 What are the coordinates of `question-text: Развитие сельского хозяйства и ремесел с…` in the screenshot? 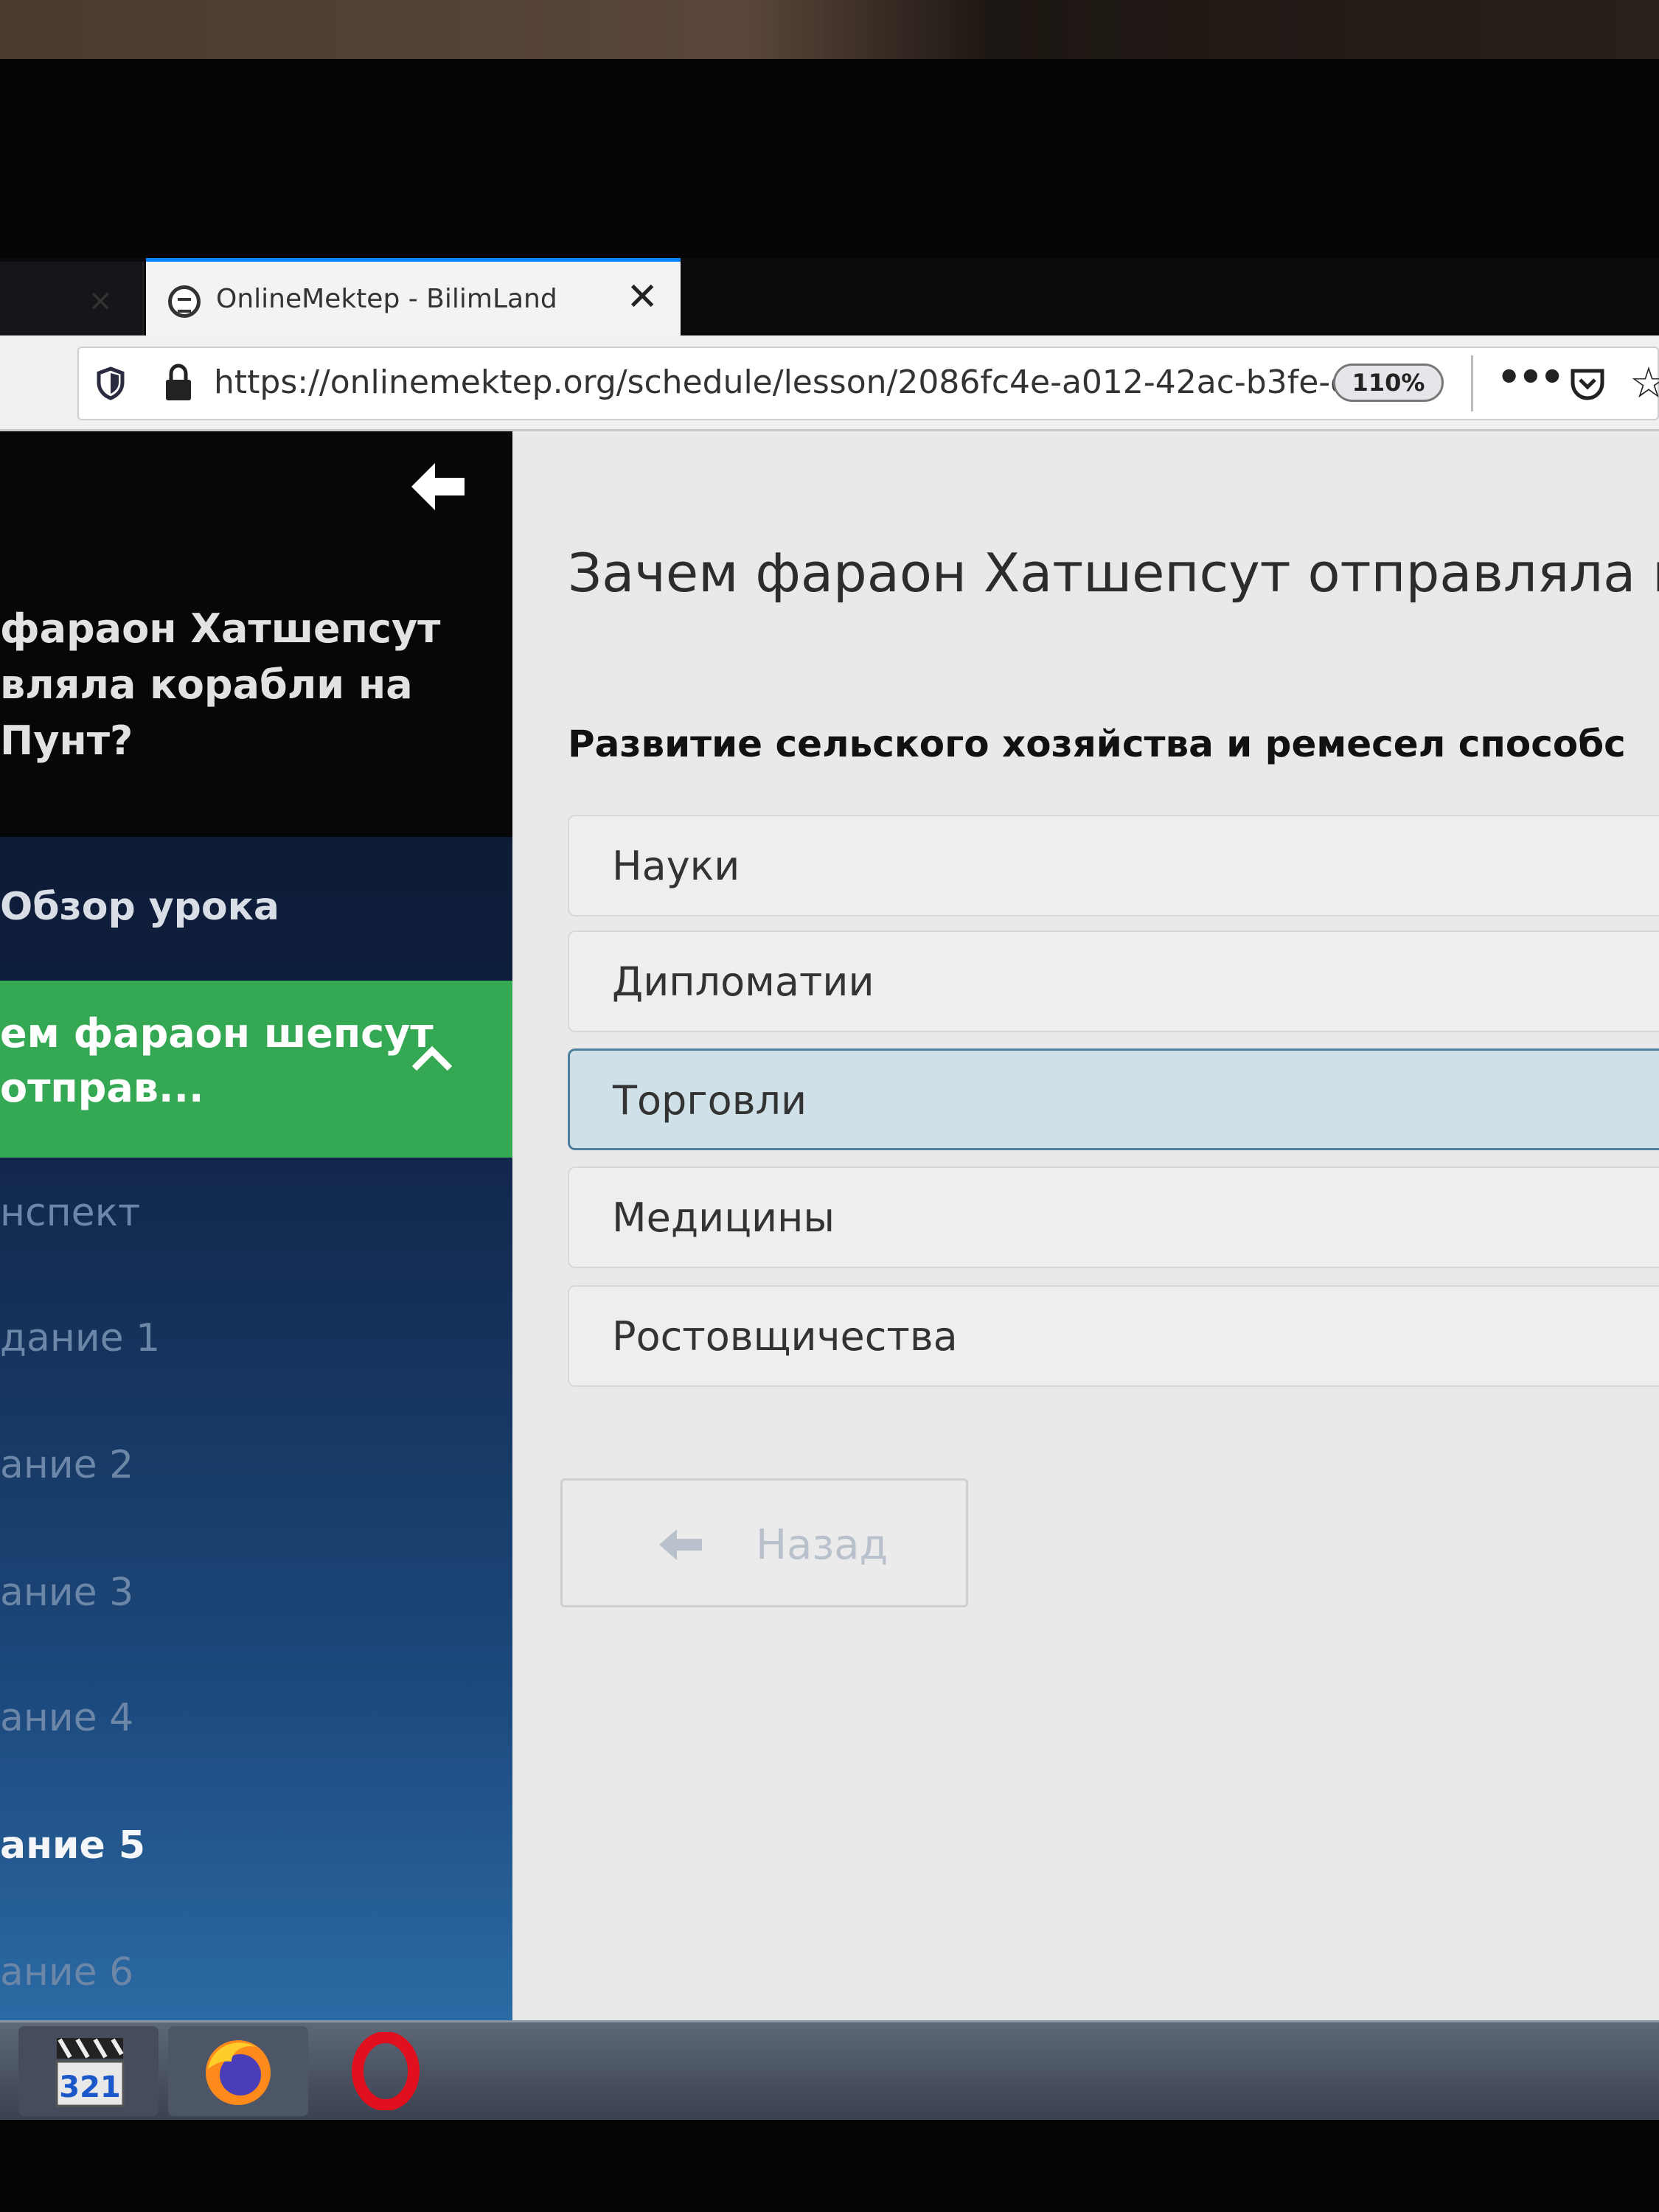 It's located at (1097, 744).